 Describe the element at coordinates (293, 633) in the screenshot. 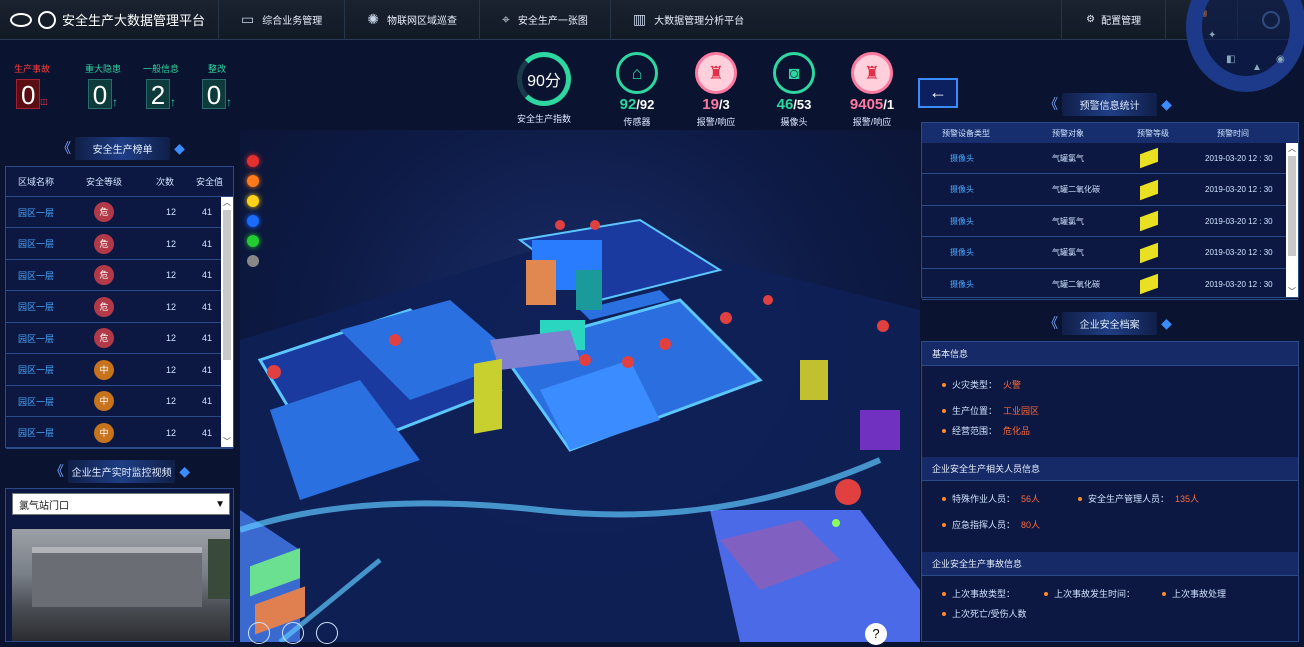

I see `cube-icon` at that location.